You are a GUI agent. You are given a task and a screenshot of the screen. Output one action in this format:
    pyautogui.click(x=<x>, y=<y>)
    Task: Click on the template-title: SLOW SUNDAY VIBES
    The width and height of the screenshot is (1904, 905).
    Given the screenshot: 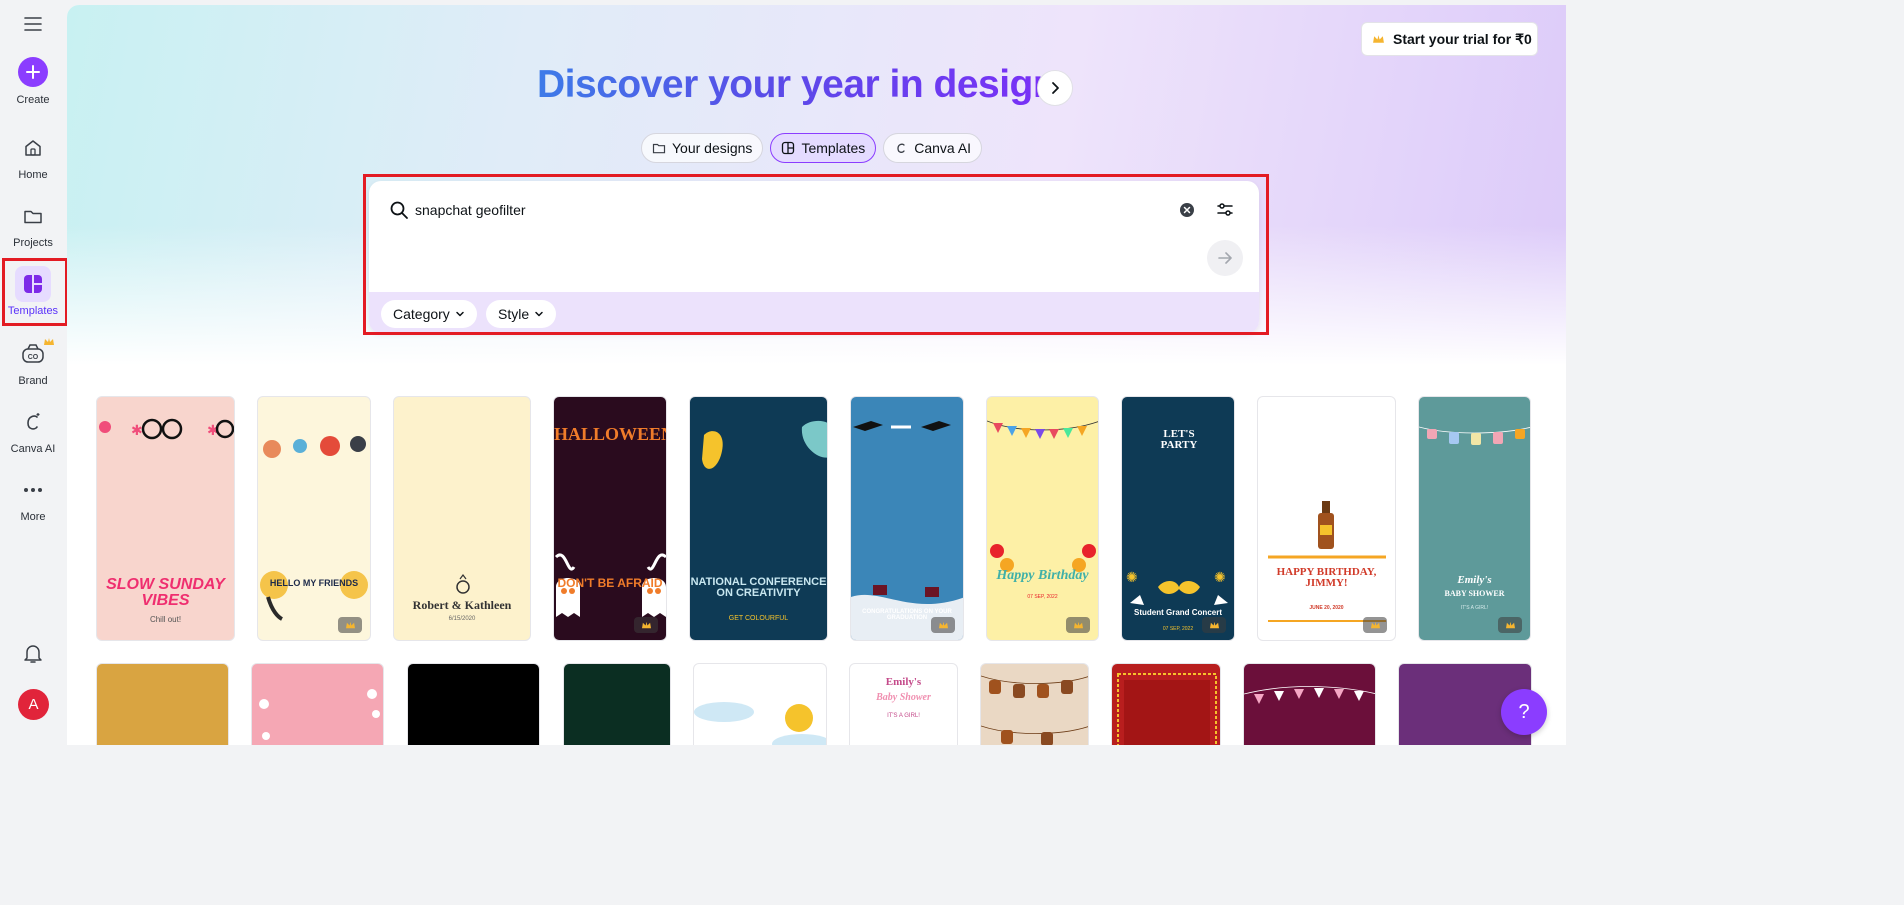 What is the action you would take?
    pyautogui.click(x=165, y=592)
    